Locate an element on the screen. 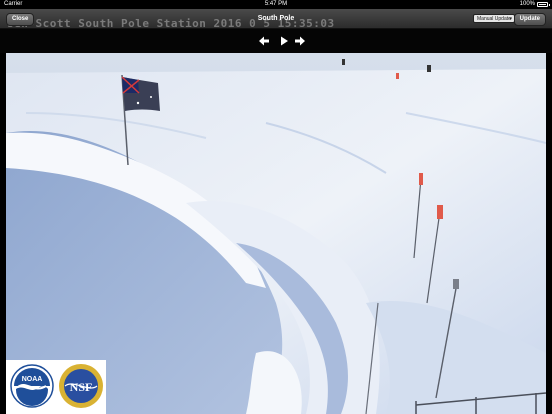 The height and width of the screenshot is (414, 552). agency-logos: NOAA NSF is located at coordinates (56, 387).